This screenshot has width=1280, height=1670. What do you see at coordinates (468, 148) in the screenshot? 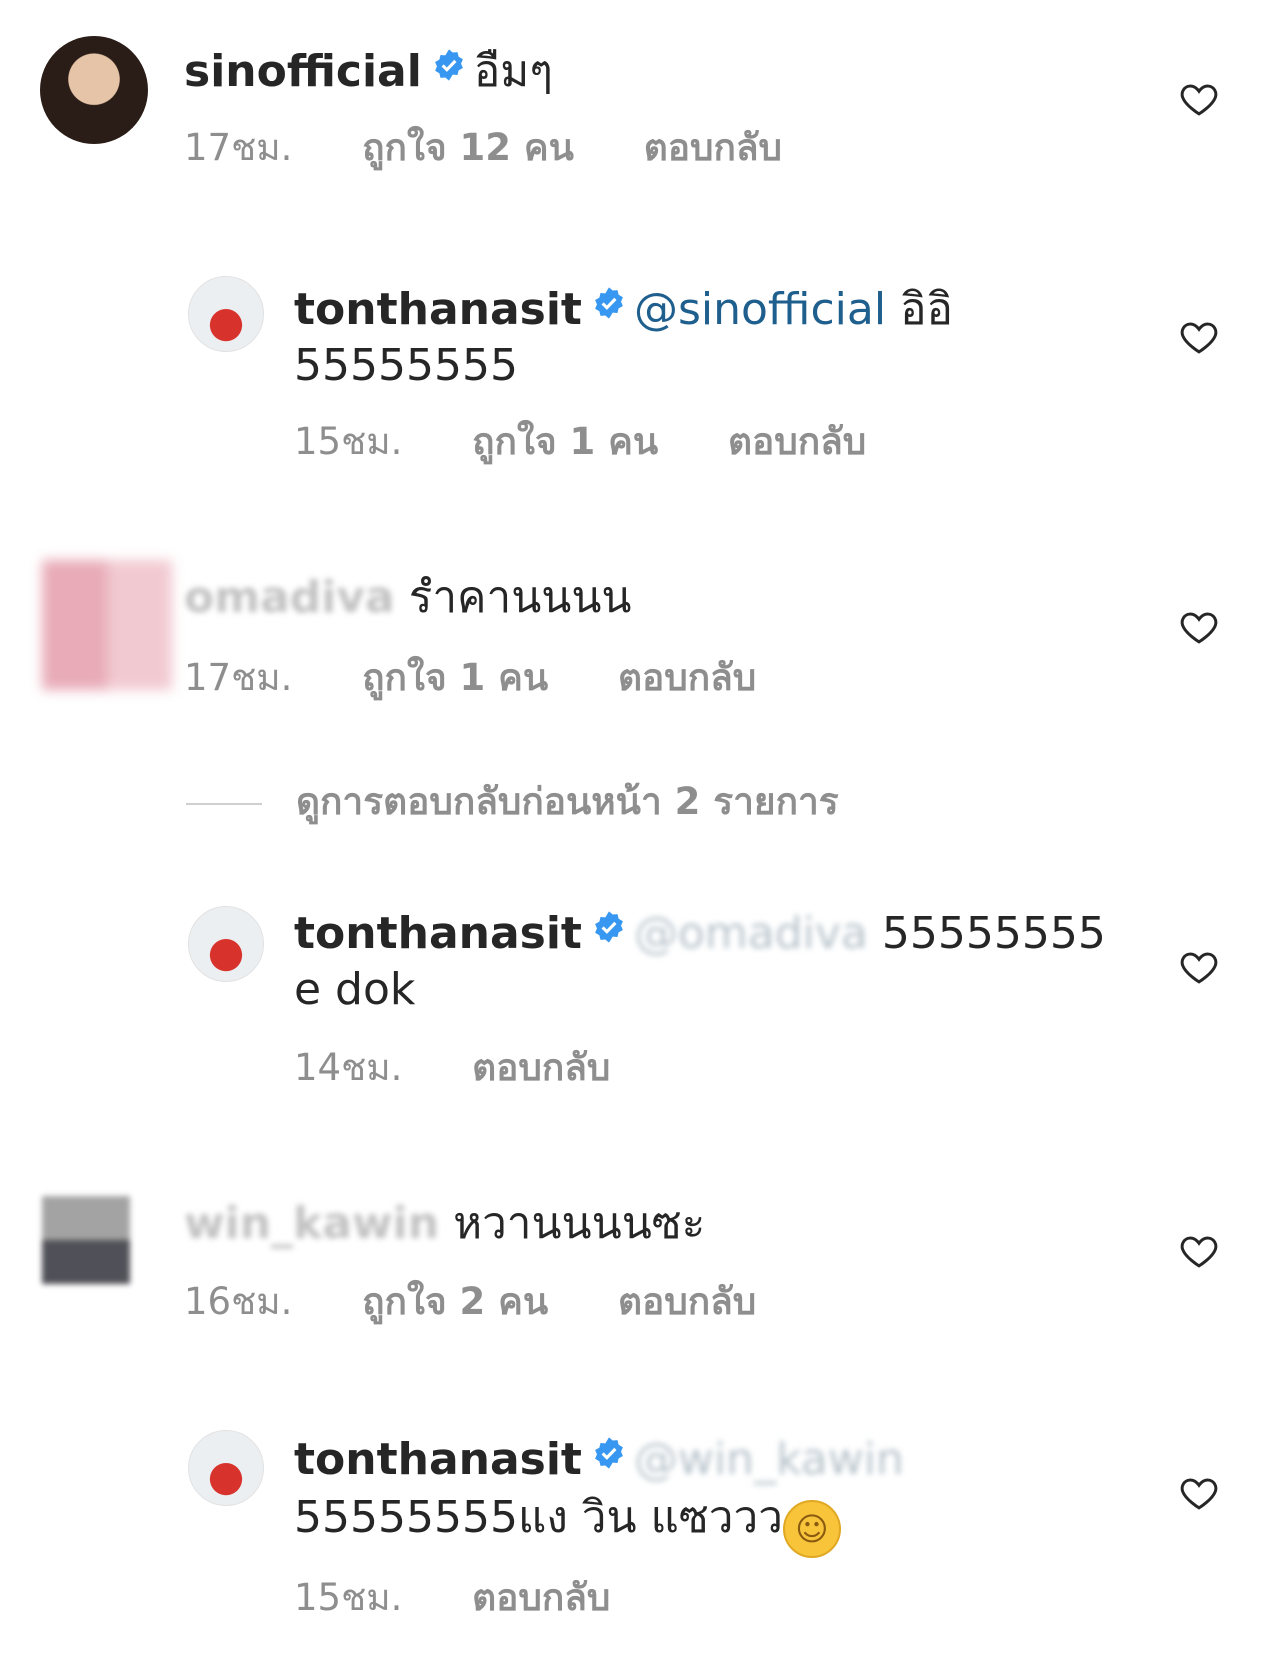
I see `likes-count: ถูกใจ 12 คน` at bounding box center [468, 148].